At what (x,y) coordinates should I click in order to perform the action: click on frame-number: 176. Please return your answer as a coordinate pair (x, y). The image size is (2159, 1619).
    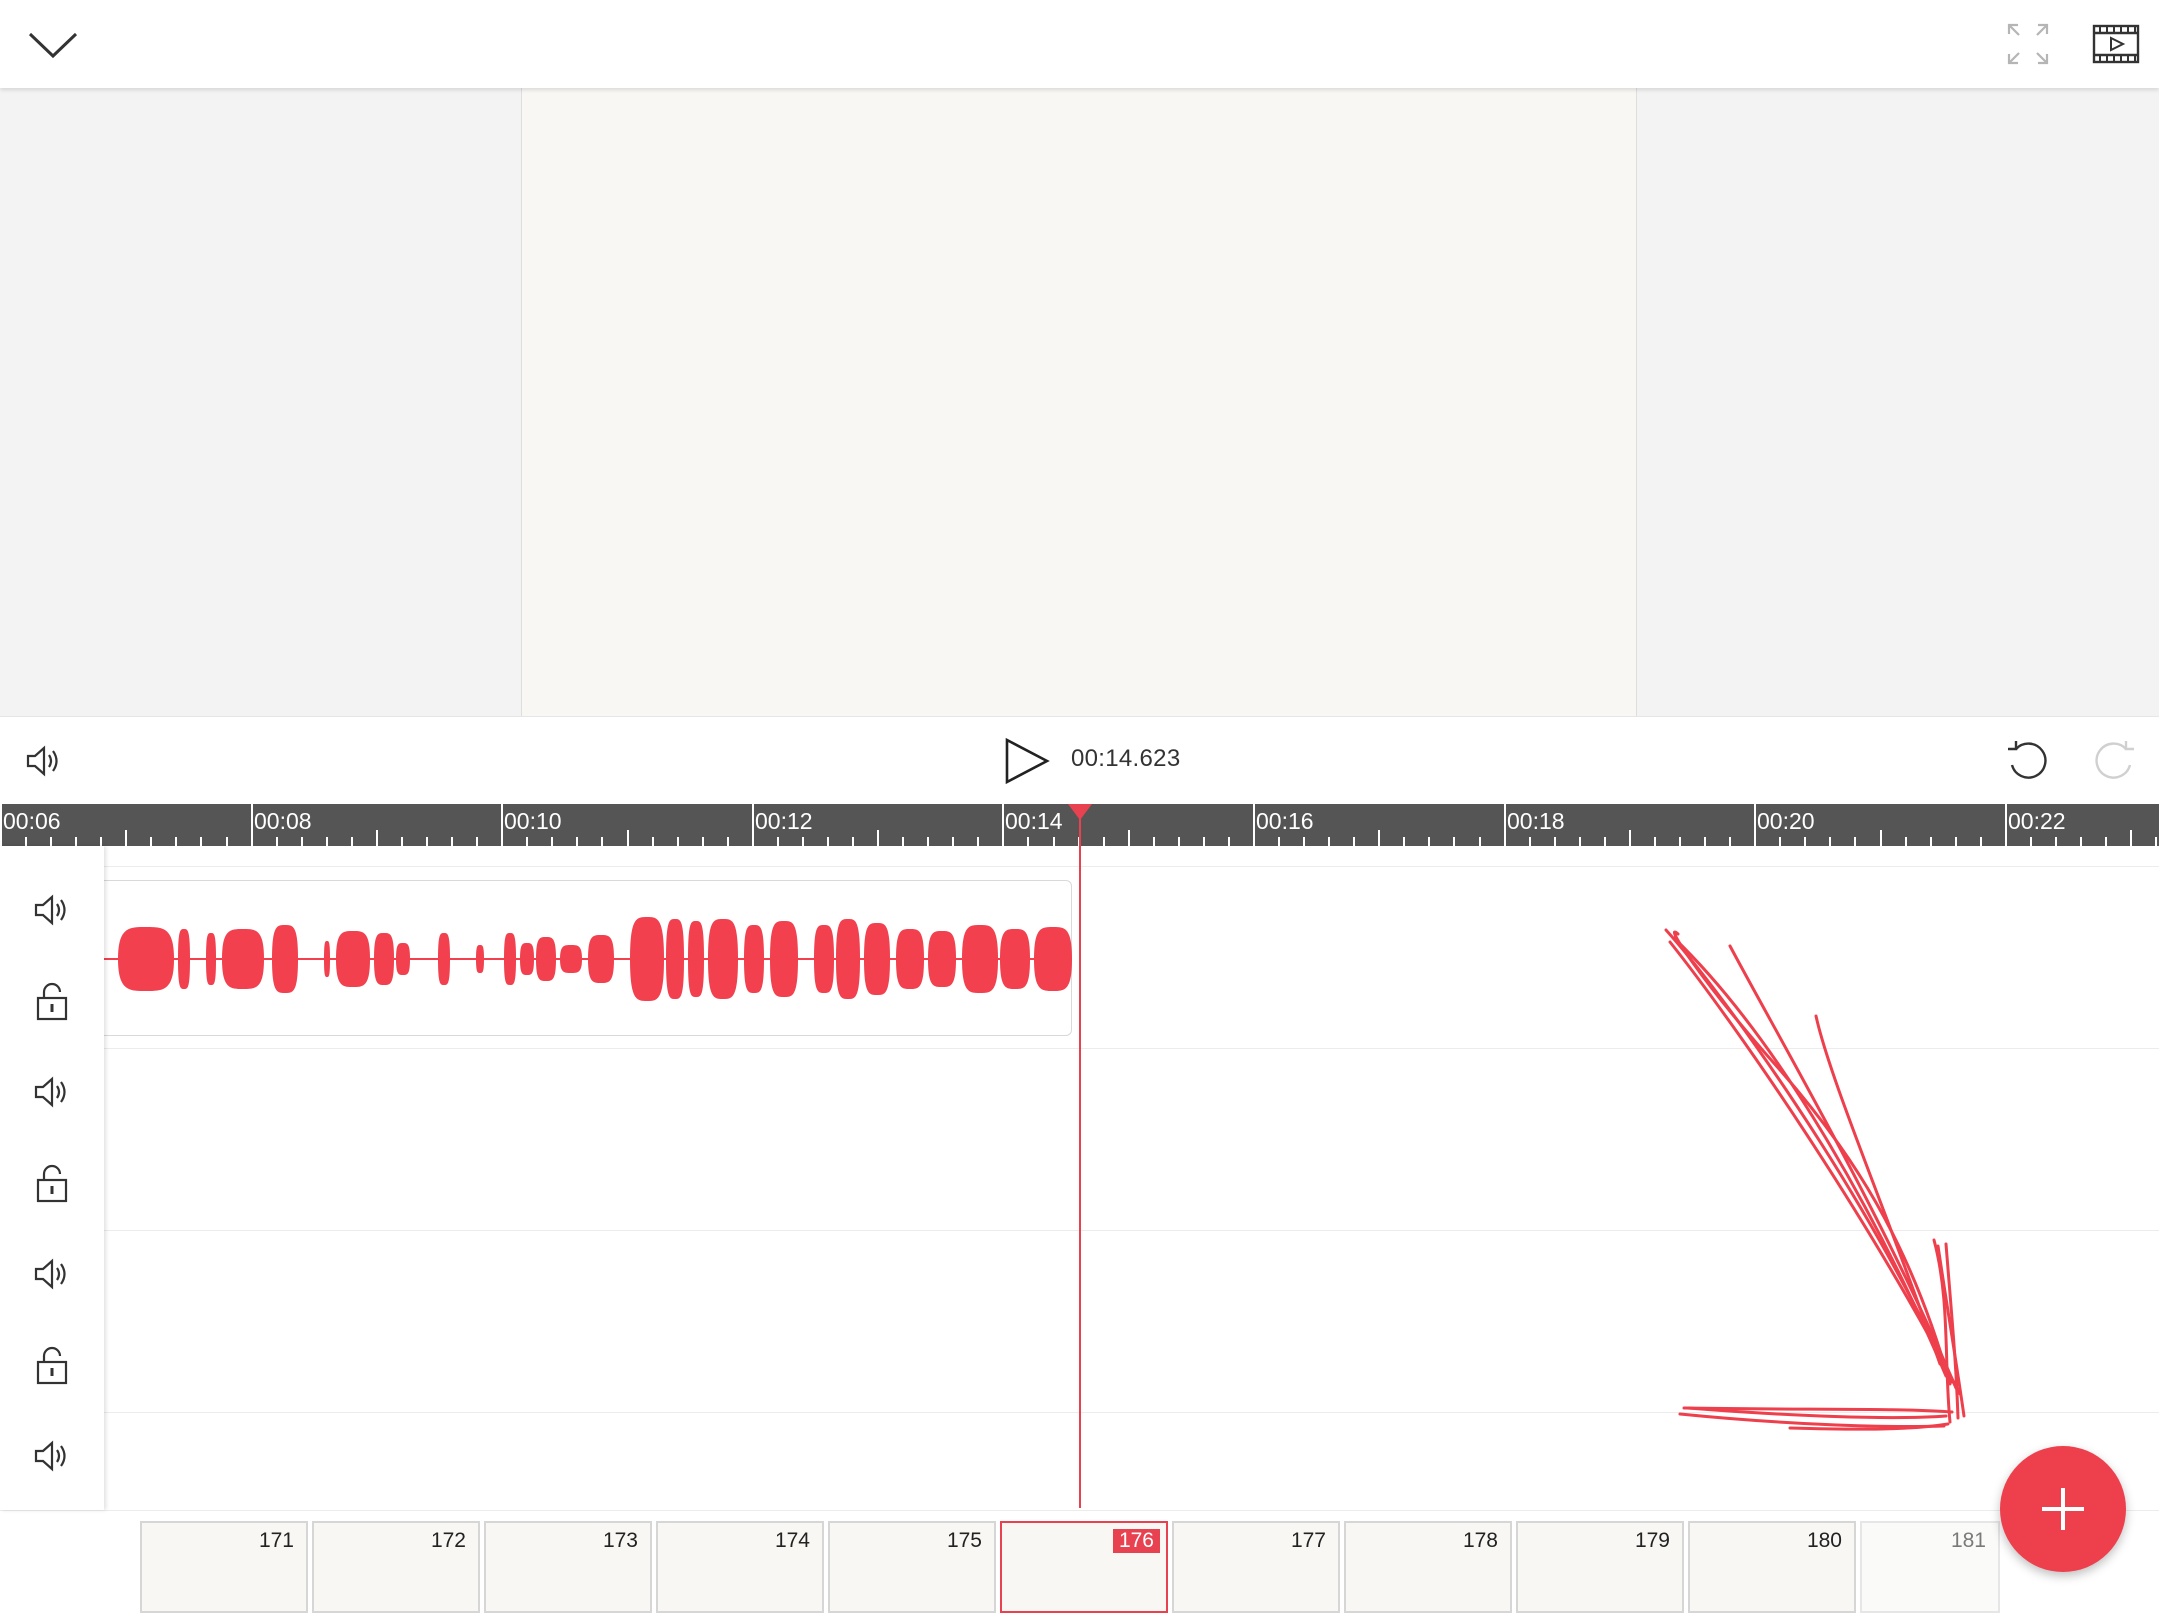
    Looking at the image, I should click on (1136, 1541).